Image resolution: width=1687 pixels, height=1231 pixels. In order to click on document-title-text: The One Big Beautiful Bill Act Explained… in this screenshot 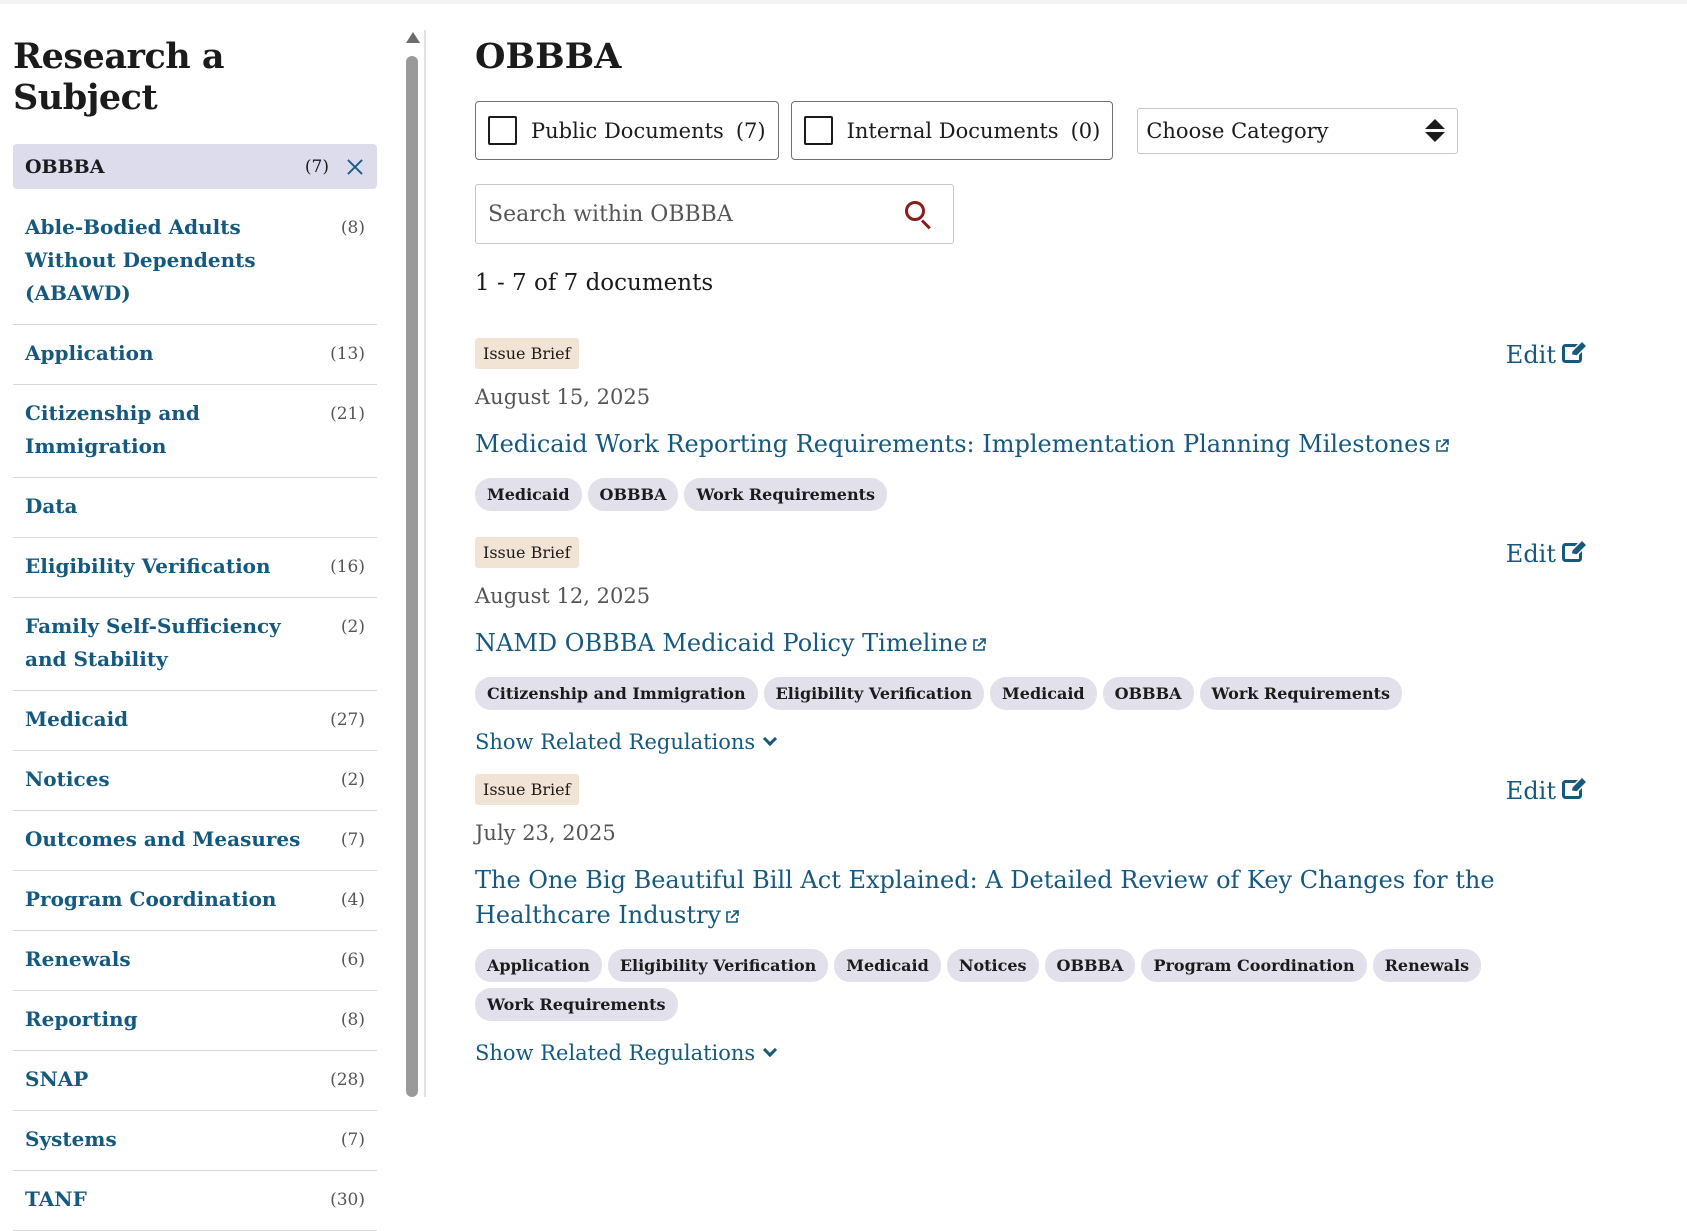, I will do `click(985, 897)`.